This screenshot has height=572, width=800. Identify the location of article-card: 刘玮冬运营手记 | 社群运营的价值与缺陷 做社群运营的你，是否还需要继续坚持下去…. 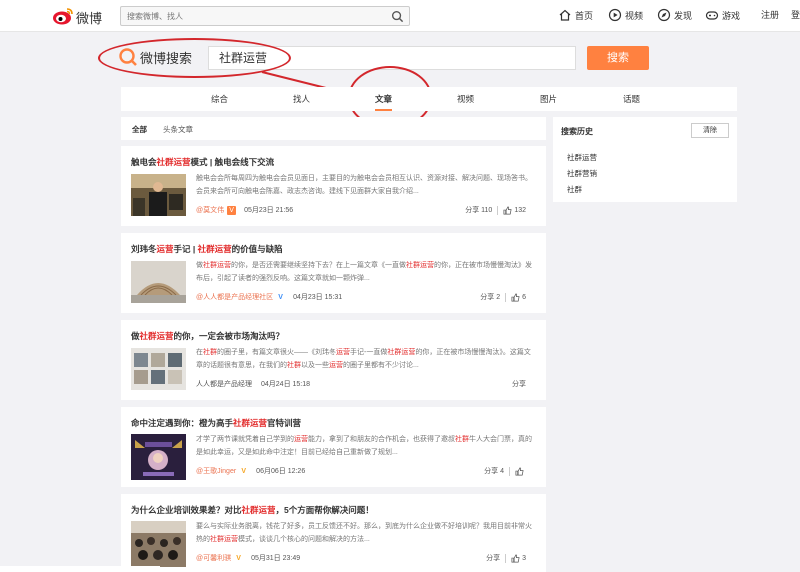
(333, 273).